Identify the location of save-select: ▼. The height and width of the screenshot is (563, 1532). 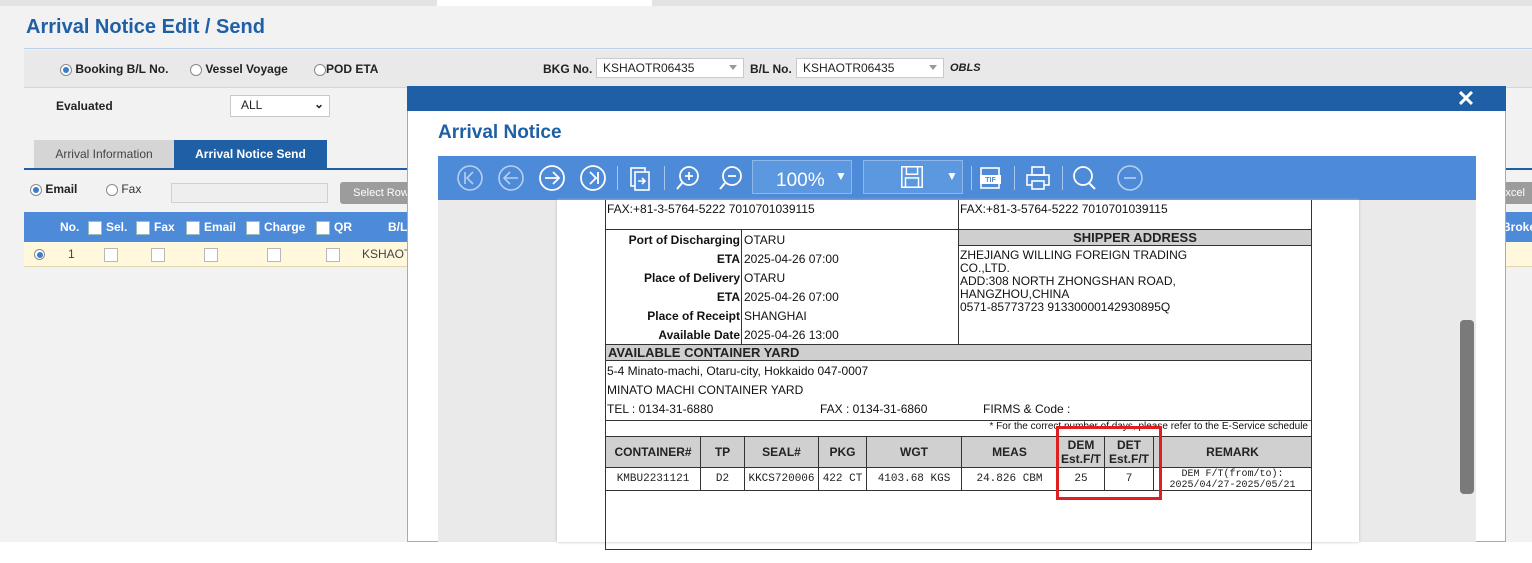
(913, 177).